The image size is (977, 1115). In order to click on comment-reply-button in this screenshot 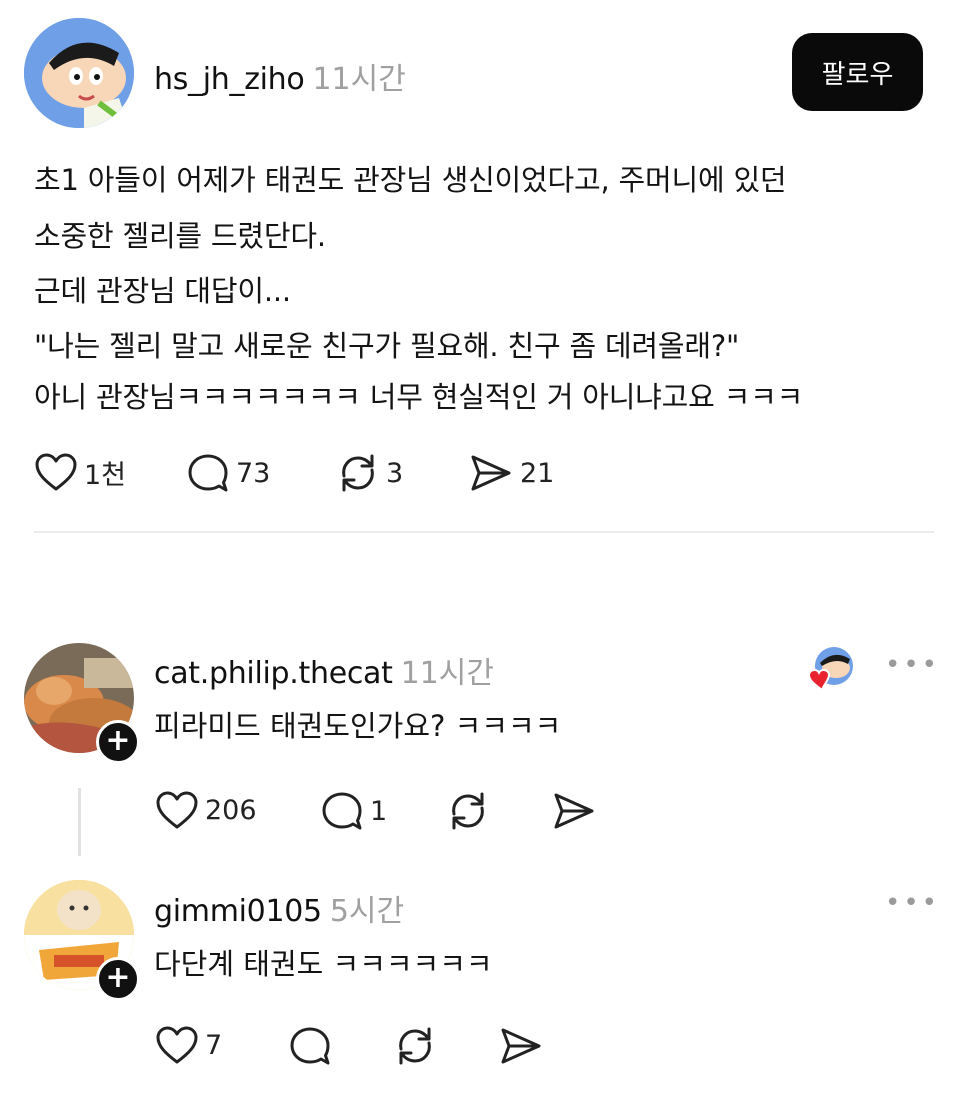, I will do `click(310, 1046)`.